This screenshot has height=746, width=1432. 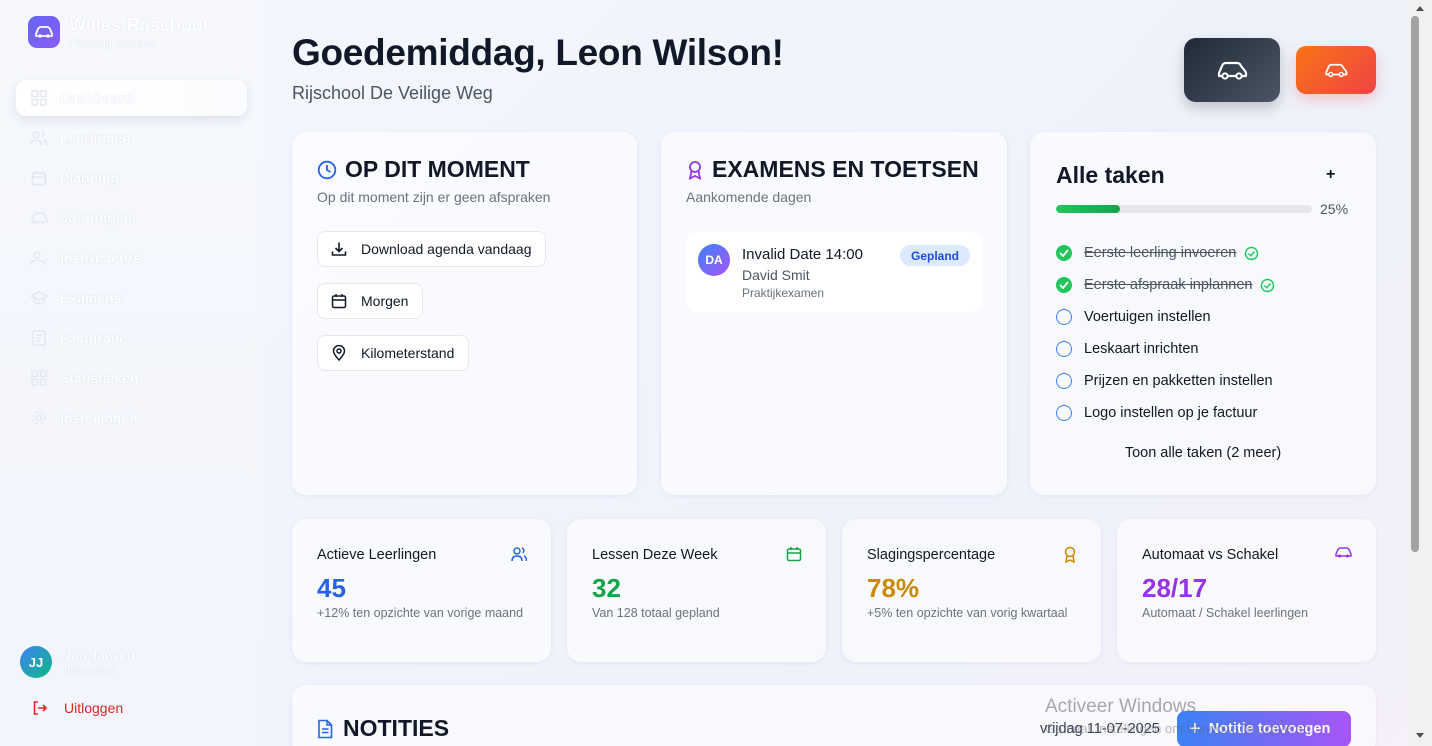 What do you see at coordinates (99, 418) in the screenshot?
I see `sidebar-item-label: Instellingen` at bounding box center [99, 418].